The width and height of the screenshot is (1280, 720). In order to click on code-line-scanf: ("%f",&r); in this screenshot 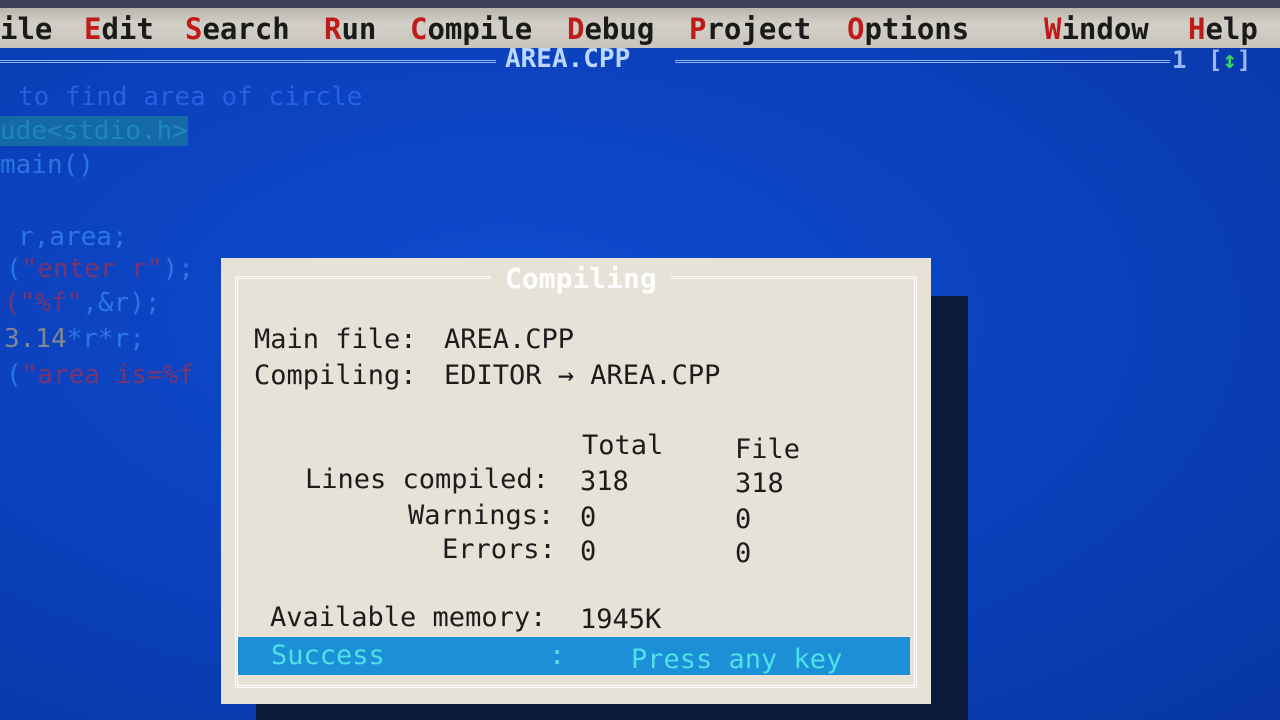, I will do `click(82, 303)`.